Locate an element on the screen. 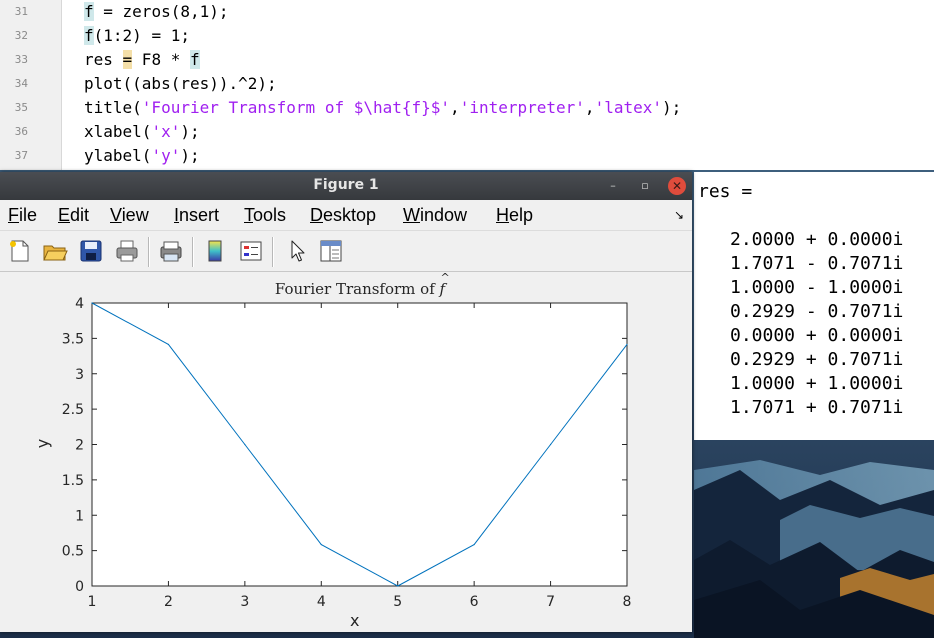 The image size is (934, 638). menu-insert: Insert is located at coordinates (196, 215).